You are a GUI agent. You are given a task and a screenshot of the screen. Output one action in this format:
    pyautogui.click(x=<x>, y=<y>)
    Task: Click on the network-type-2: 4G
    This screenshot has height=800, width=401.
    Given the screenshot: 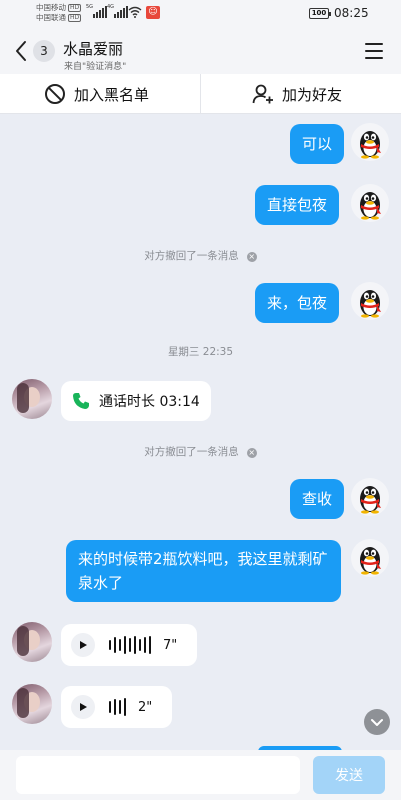 What is the action you would take?
    pyautogui.click(x=111, y=7)
    